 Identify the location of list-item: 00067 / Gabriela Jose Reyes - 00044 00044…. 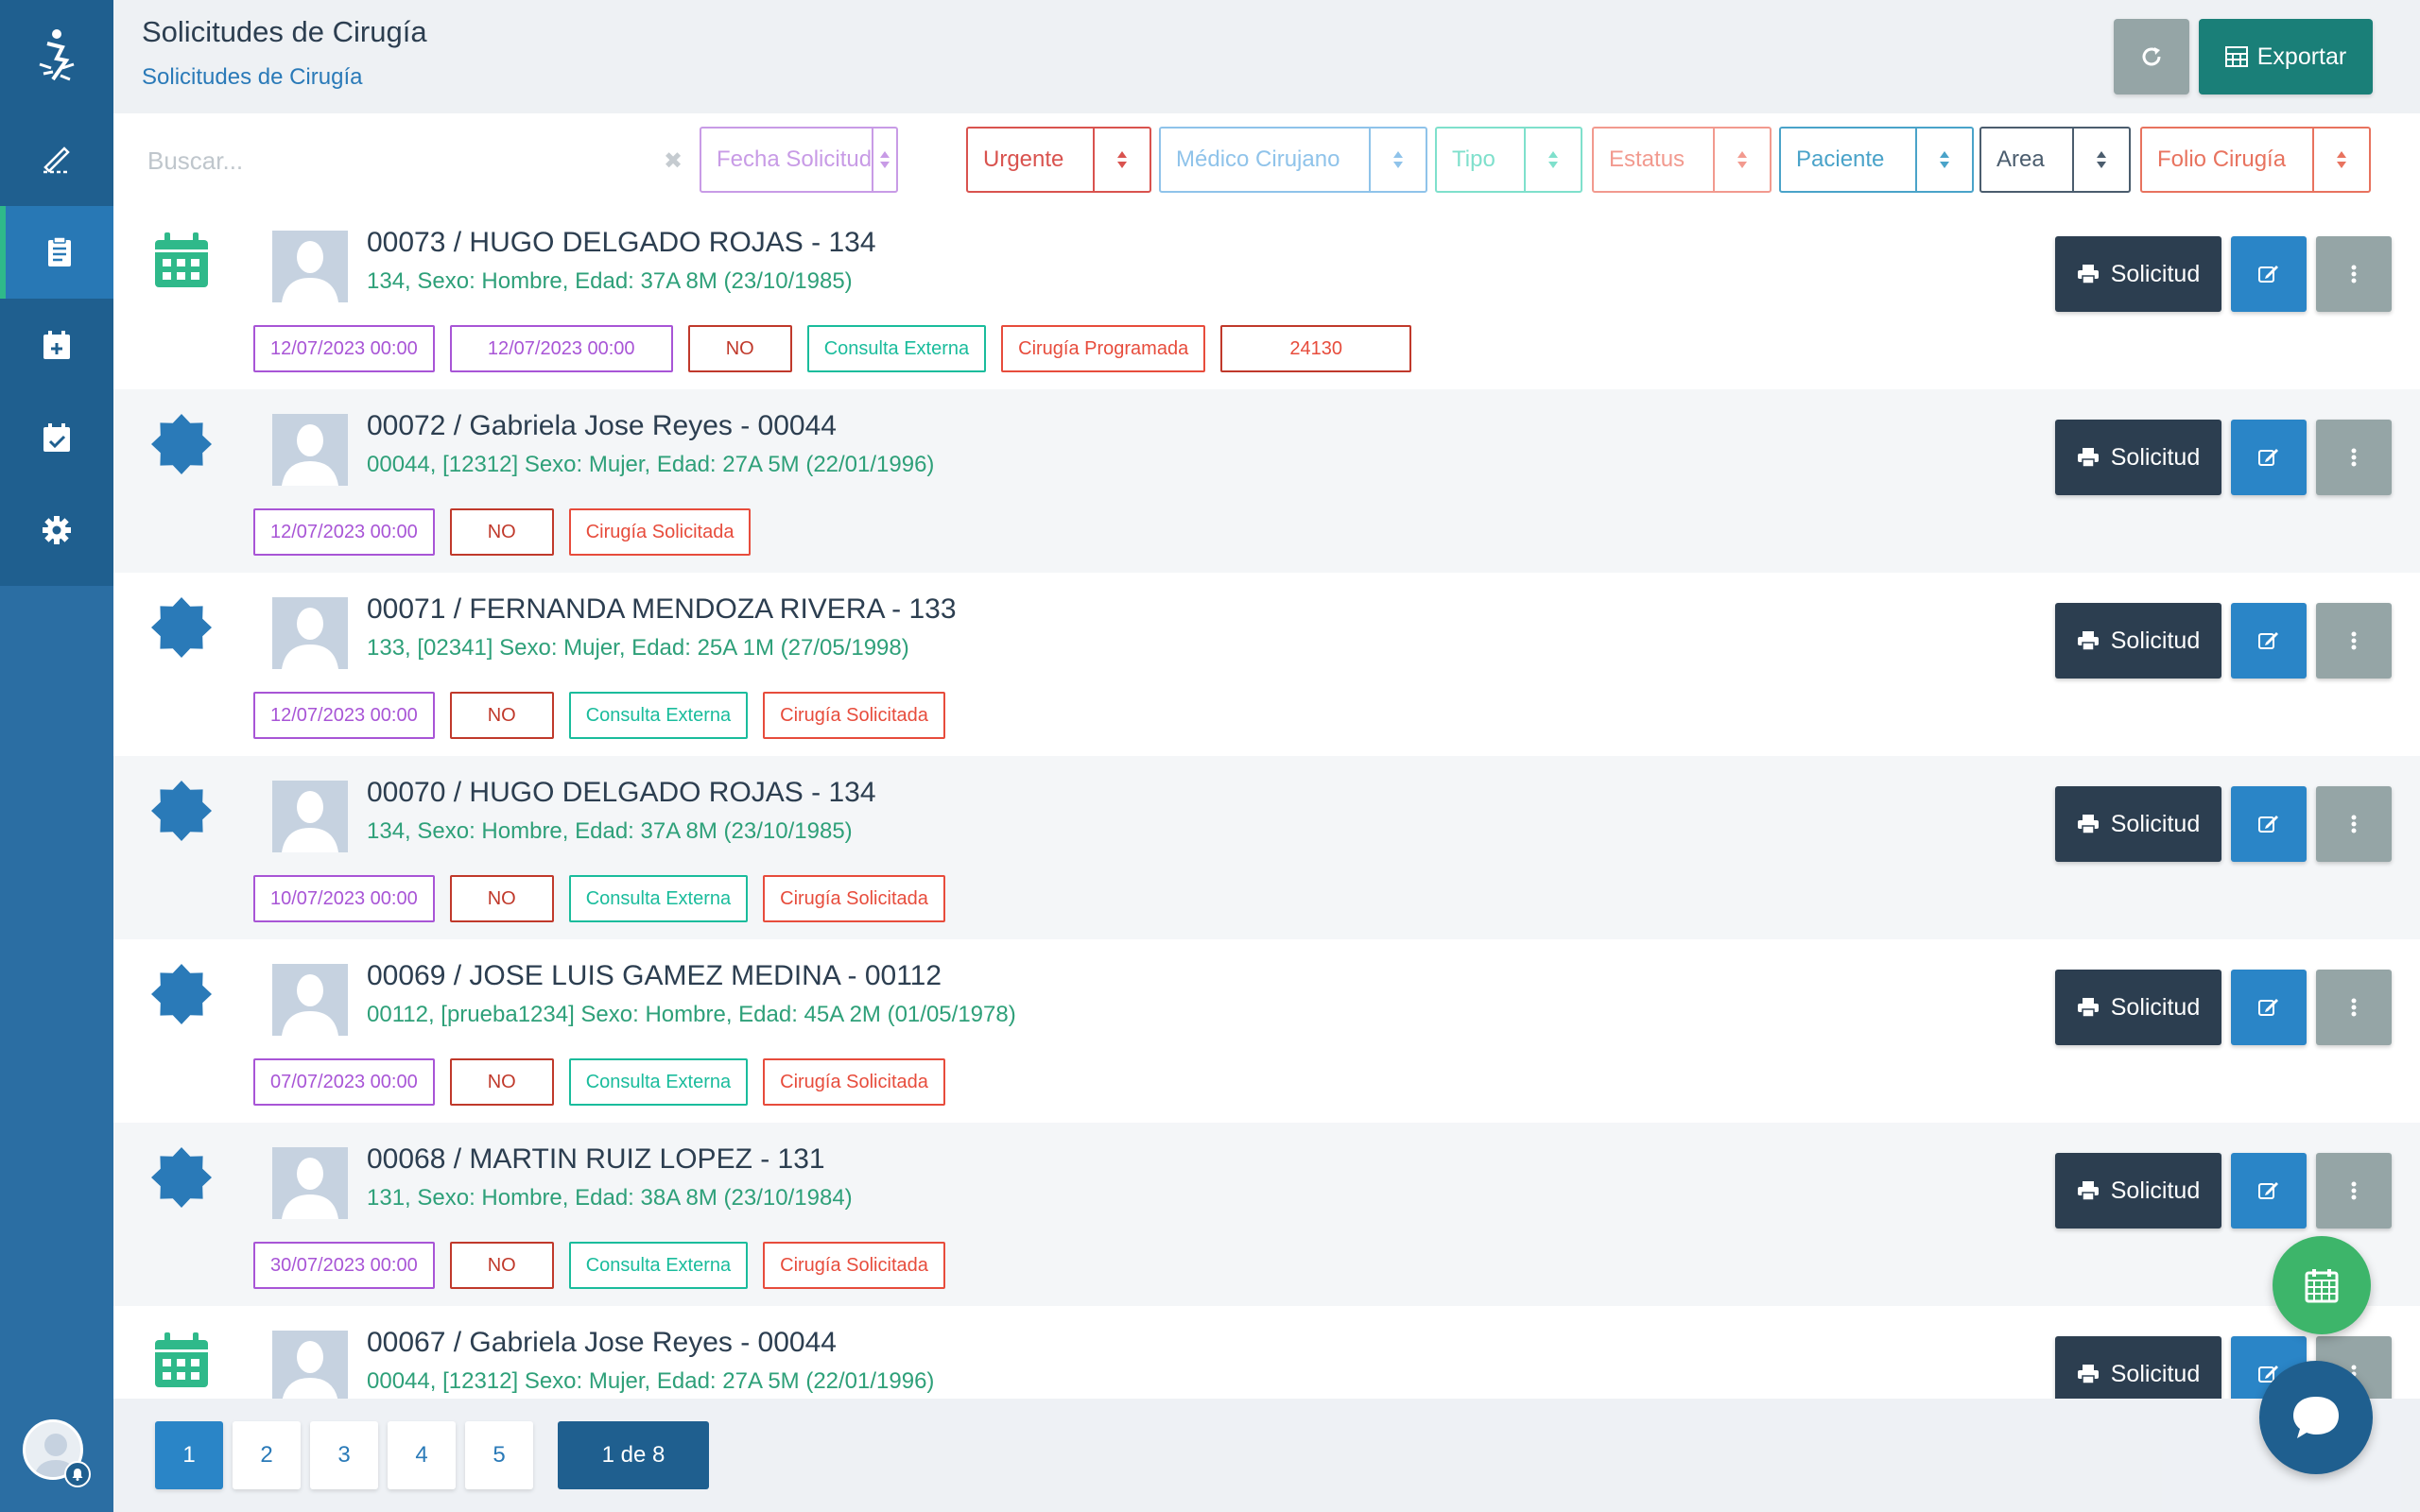
(1267, 1352).